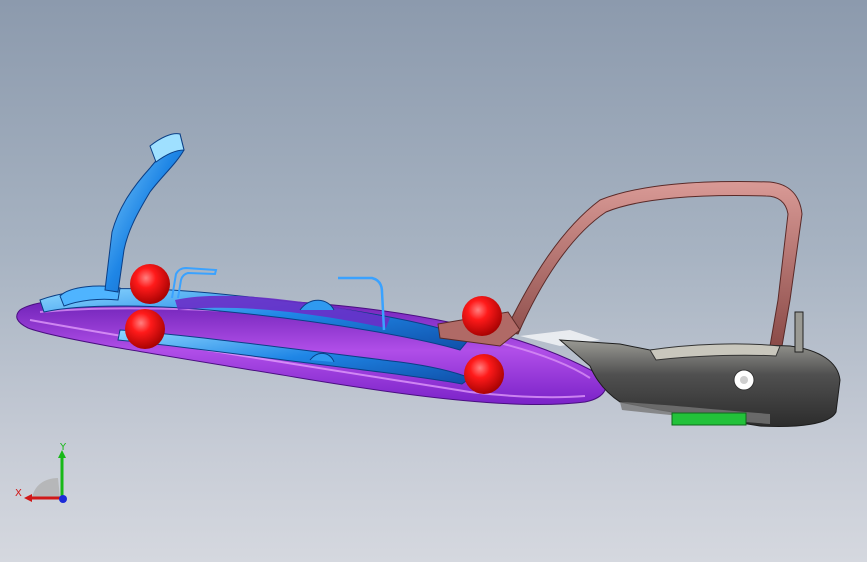 This screenshot has width=867, height=562. I want to click on green-pad, so click(709, 419).